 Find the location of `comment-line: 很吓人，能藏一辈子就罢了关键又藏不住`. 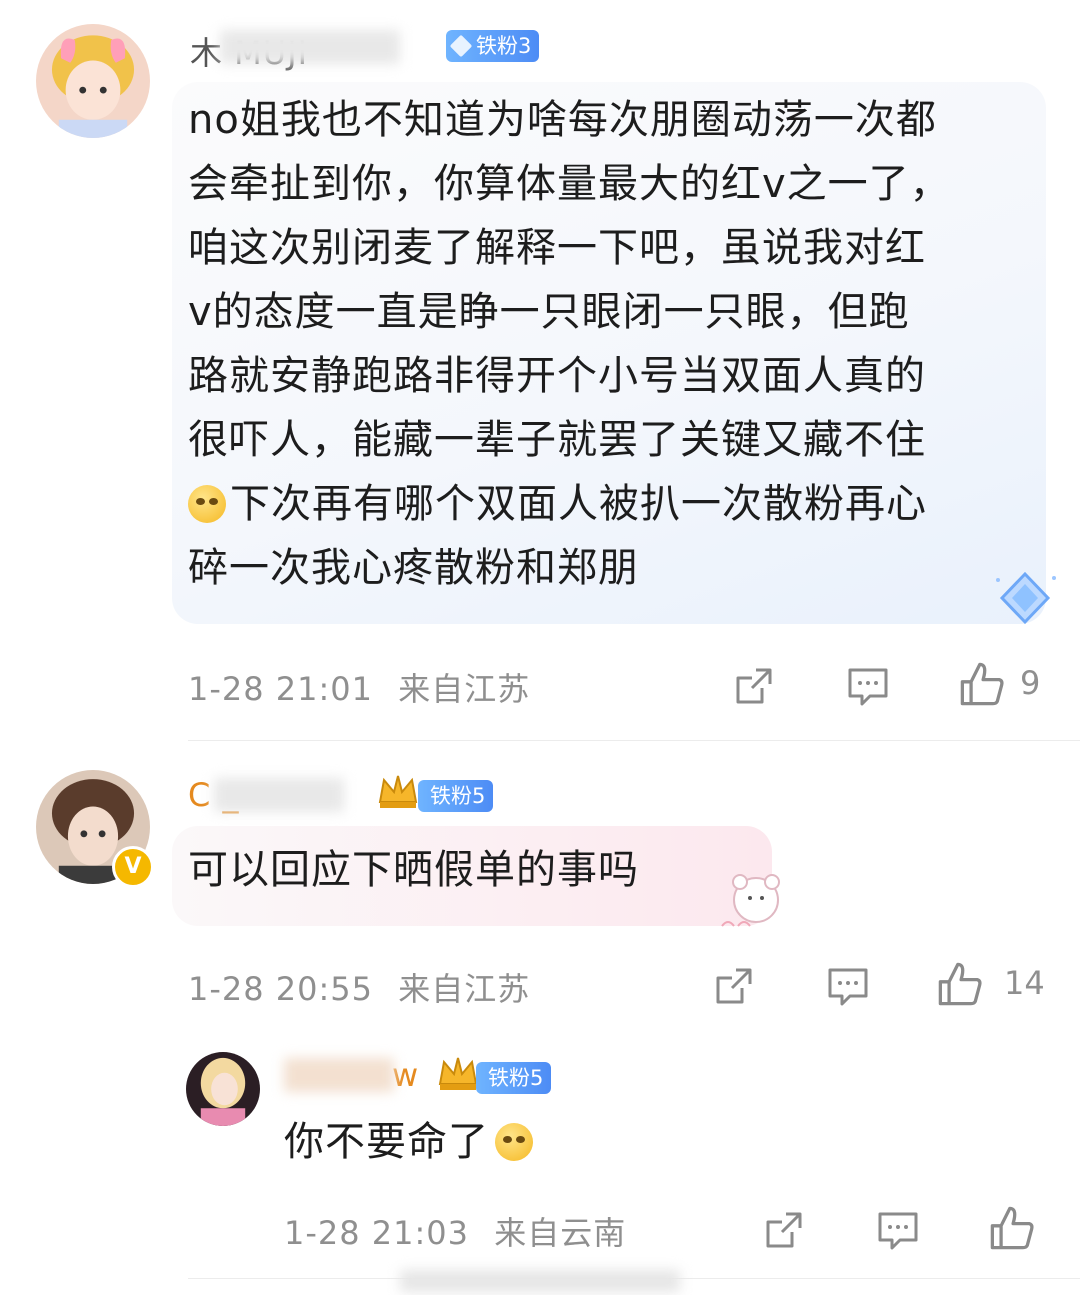

comment-line: 很吓人，能藏一辈子就罢了关键又藏不住 is located at coordinates (557, 440).